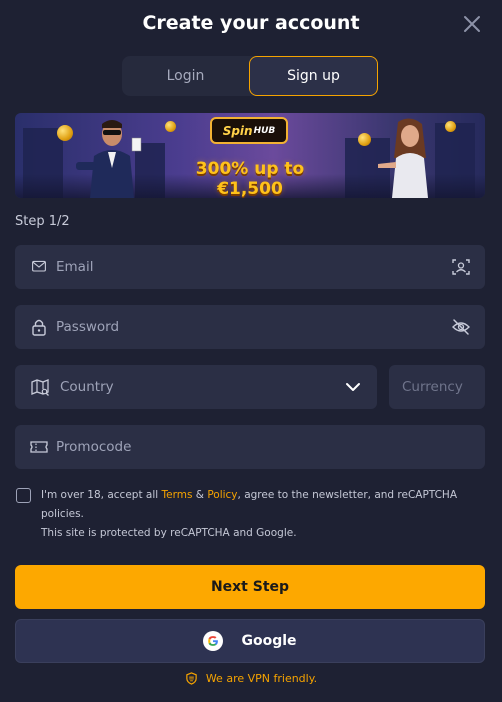  I want to click on vpn-notice: We are VPN friendly., so click(251, 678).